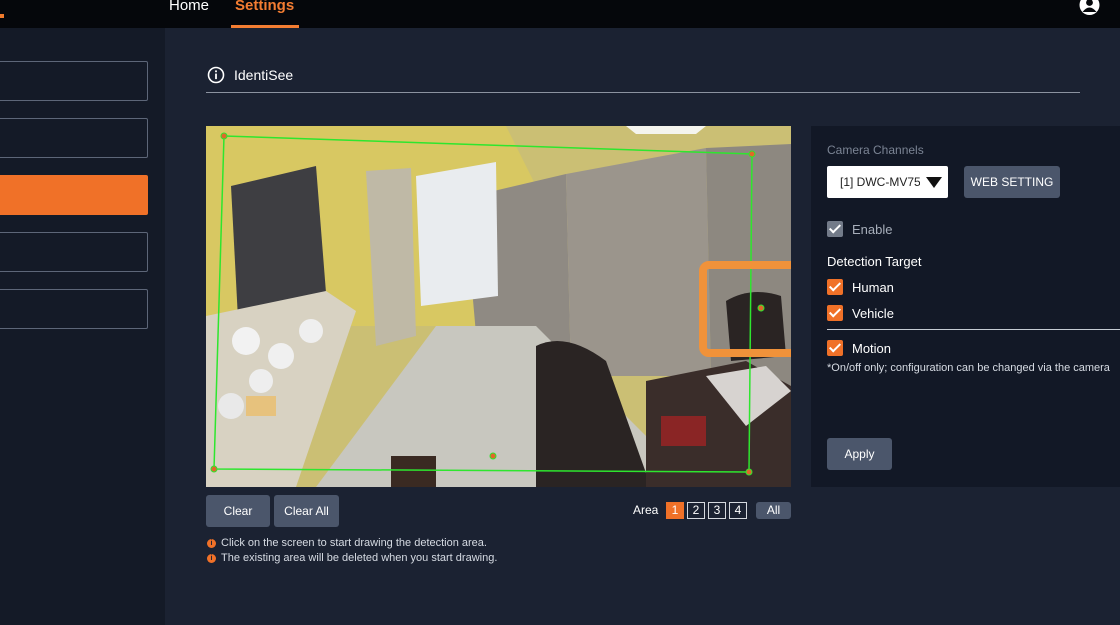 The width and height of the screenshot is (1120, 625). I want to click on detection-target-label: Detection Target, so click(874, 261).